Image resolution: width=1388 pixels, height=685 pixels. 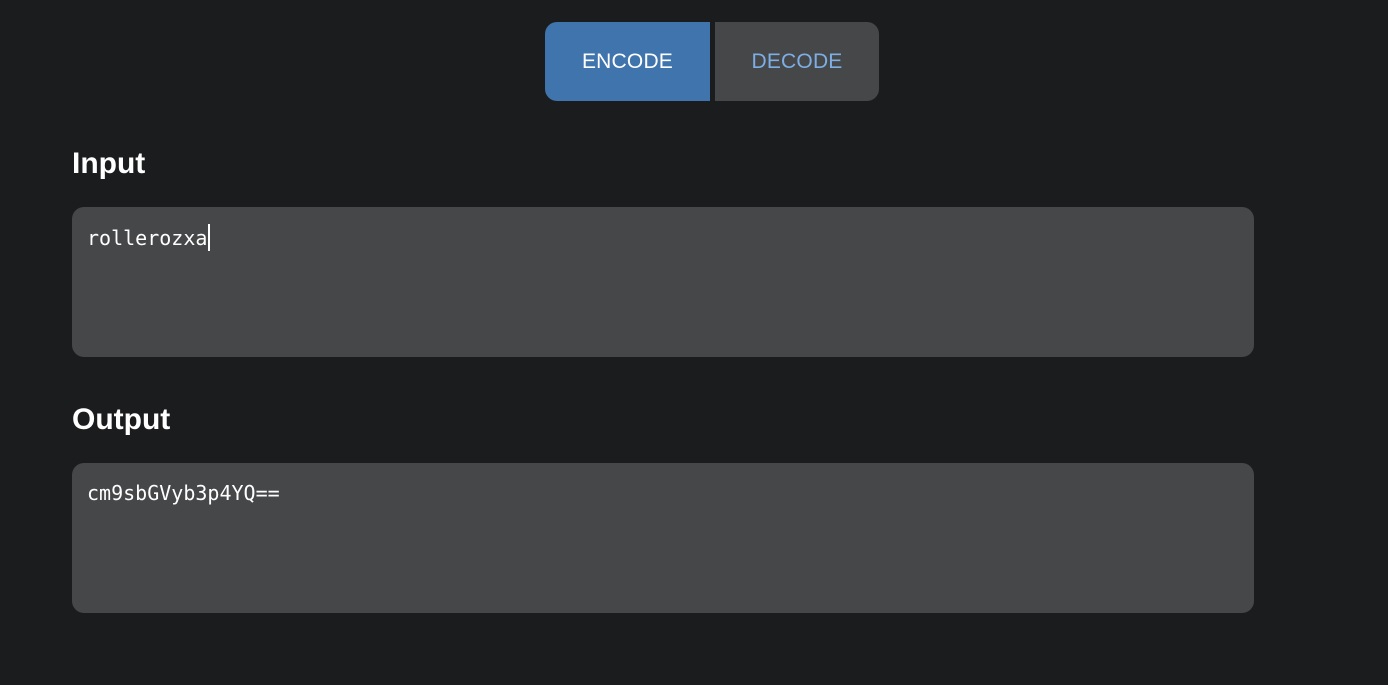 I want to click on output-label: Output, so click(x=121, y=419).